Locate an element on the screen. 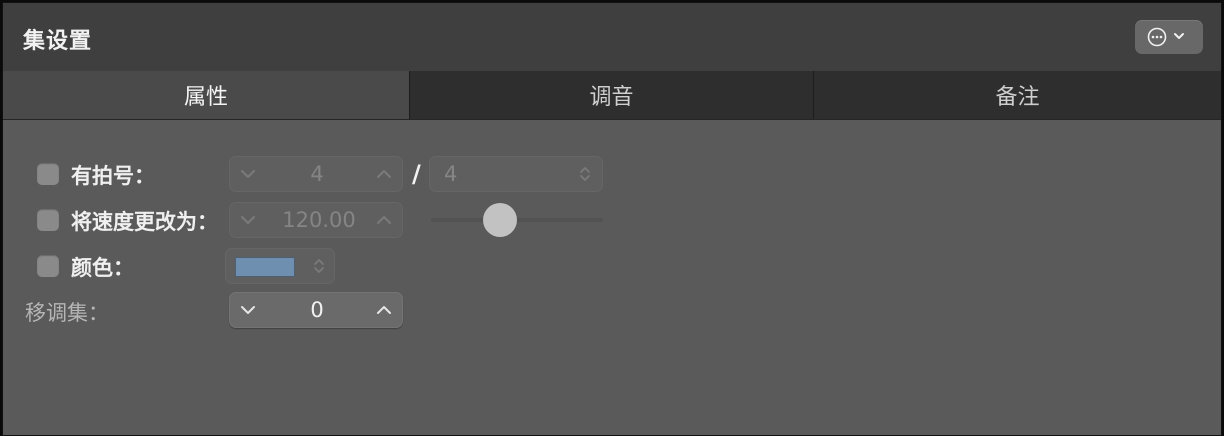 This screenshot has width=1224, height=436. window-title: 集设置 is located at coordinates (58, 41).